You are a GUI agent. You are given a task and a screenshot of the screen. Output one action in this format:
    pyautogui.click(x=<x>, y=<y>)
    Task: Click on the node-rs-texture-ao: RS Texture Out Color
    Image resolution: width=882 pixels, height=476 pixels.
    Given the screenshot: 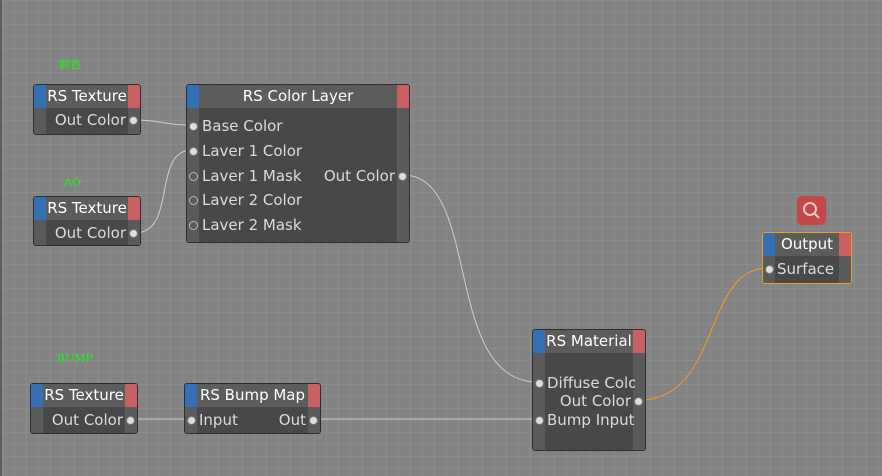 What is the action you would take?
    pyautogui.click(x=87, y=221)
    